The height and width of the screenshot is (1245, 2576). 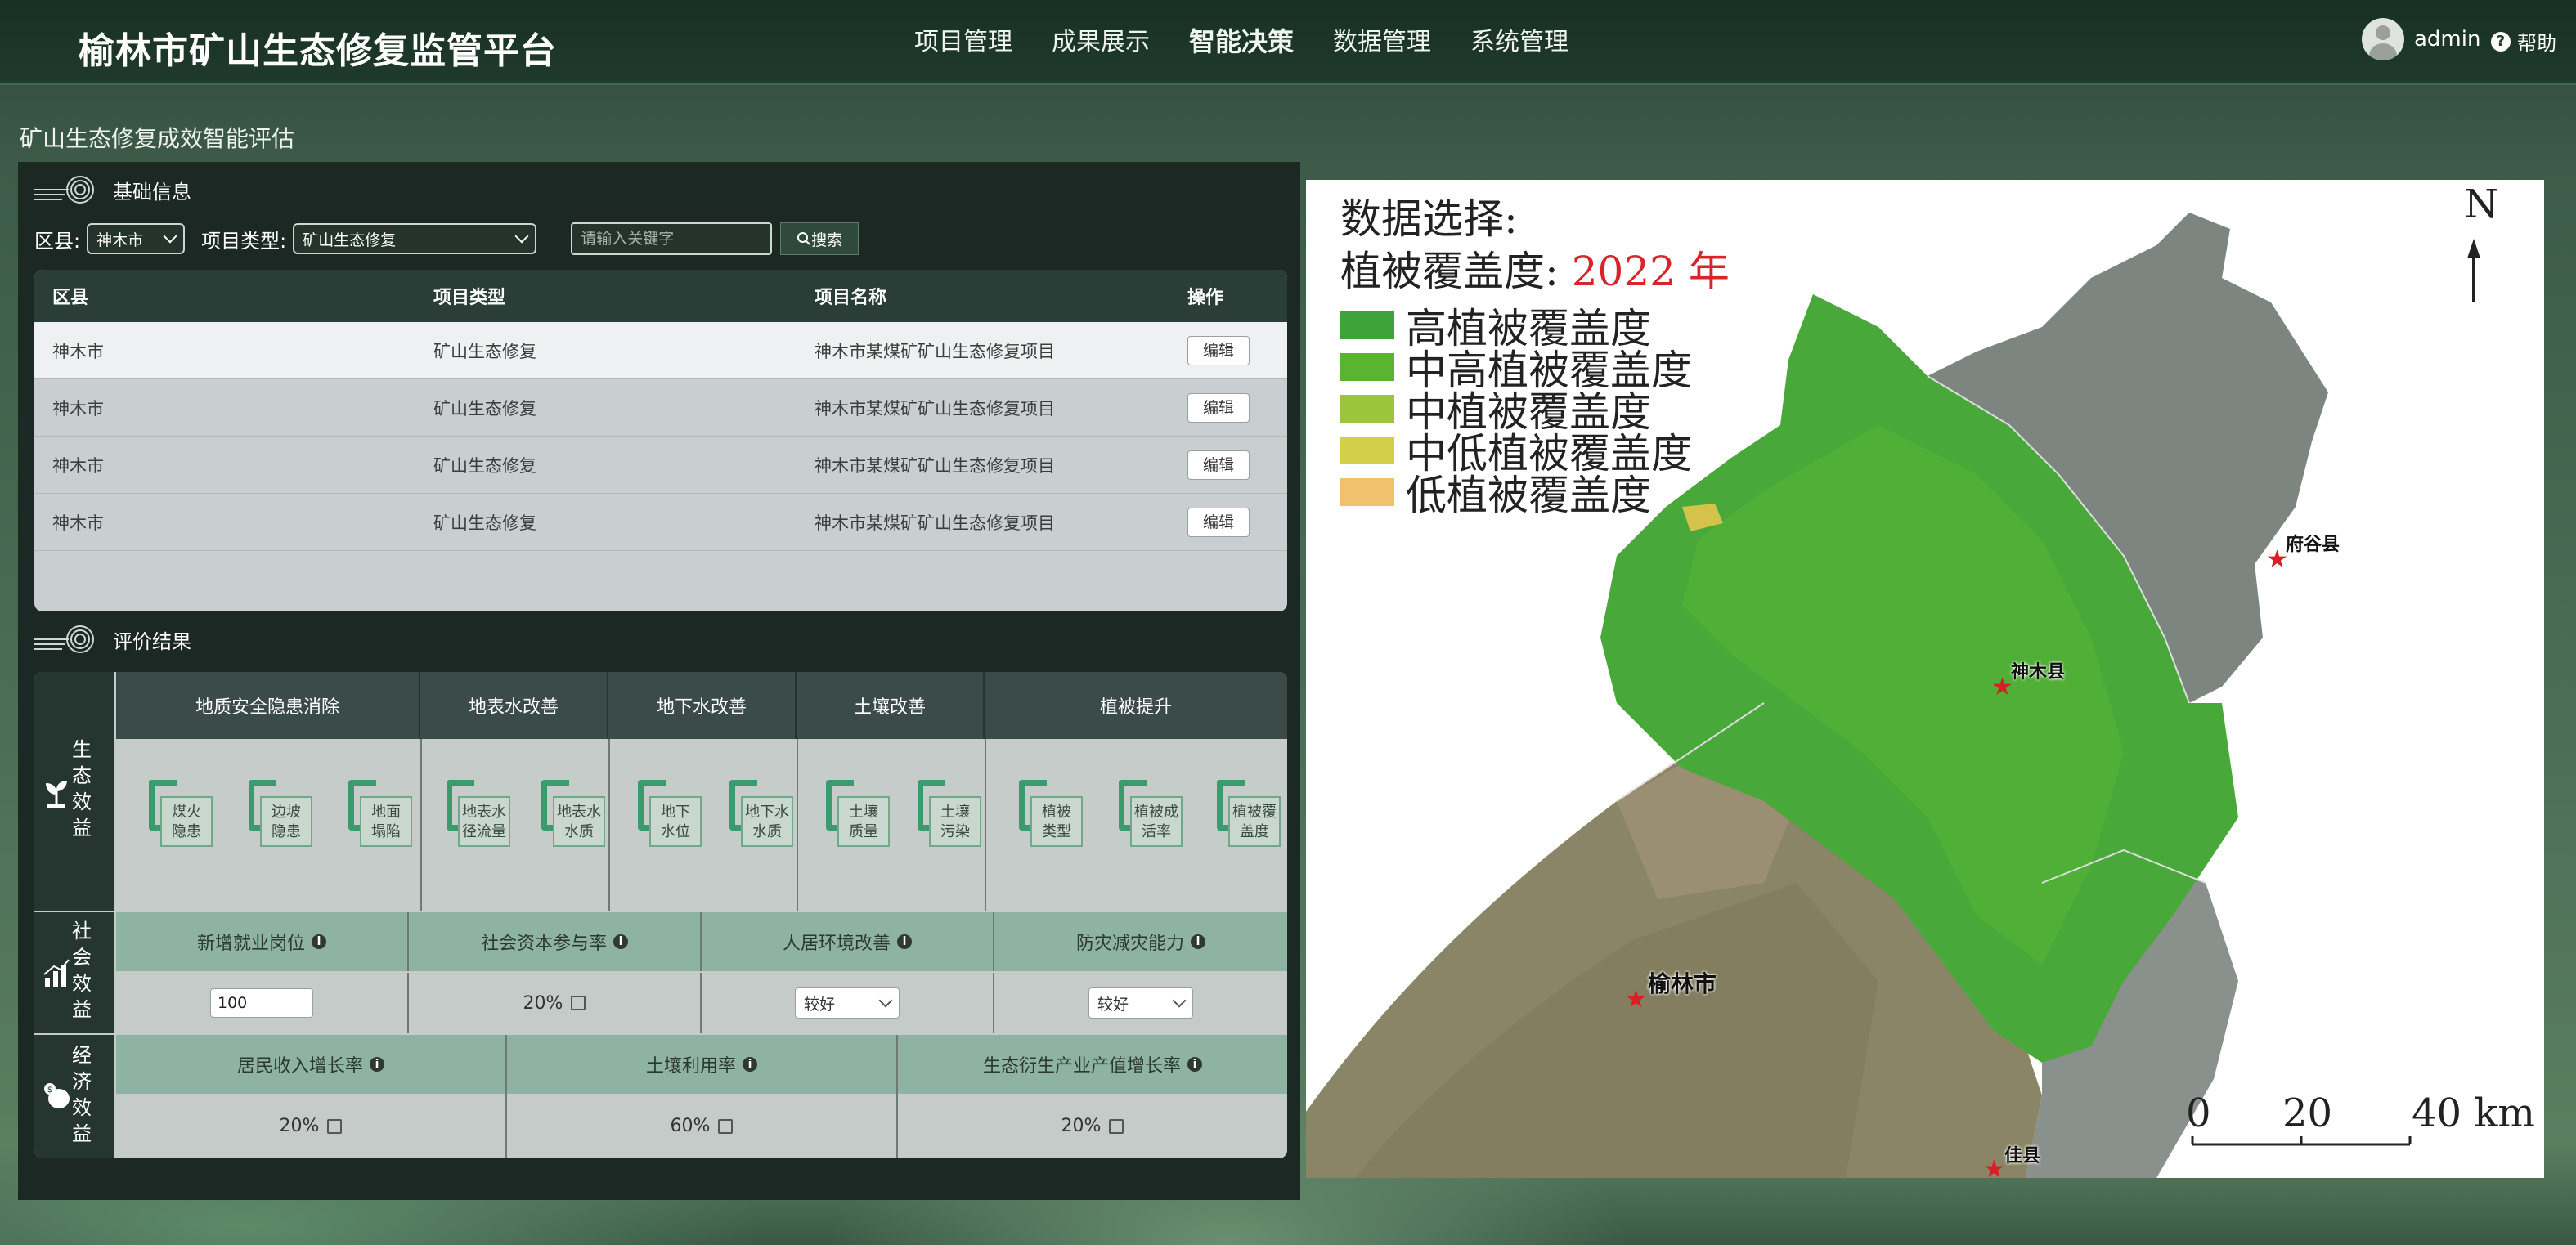 I want to click on swirl-icon, so click(x=64, y=639).